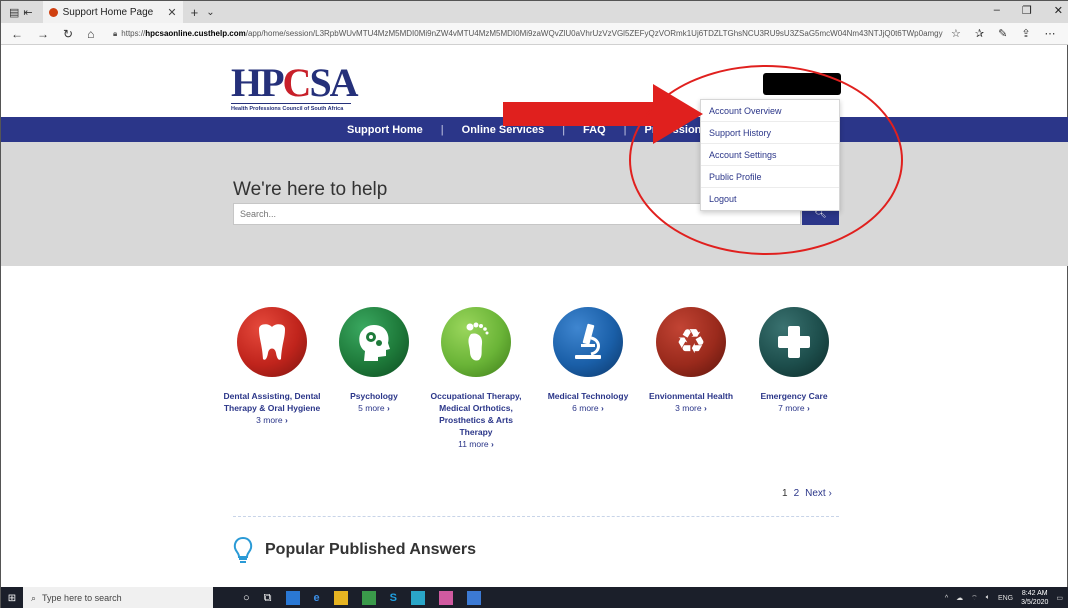  Describe the element at coordinates (979, 33) in the screenshot. I see `favorites-list-icon: ✰` at that location.